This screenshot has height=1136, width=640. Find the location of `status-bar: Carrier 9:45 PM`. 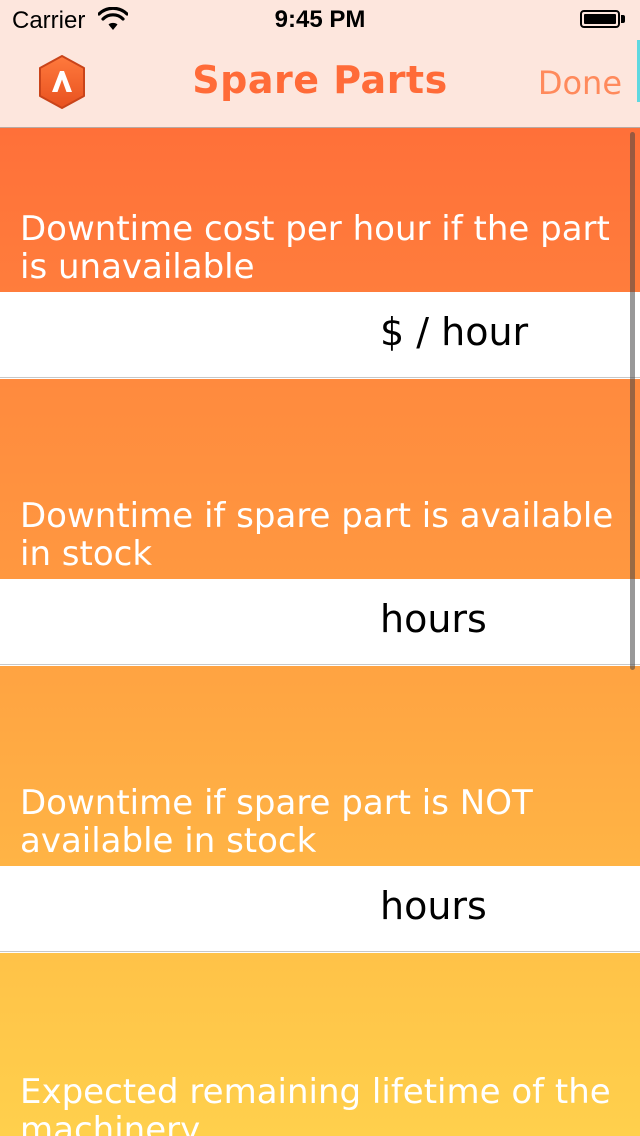

status-bar: Carrier 9:45 PM is located at coordinates (320, 20).